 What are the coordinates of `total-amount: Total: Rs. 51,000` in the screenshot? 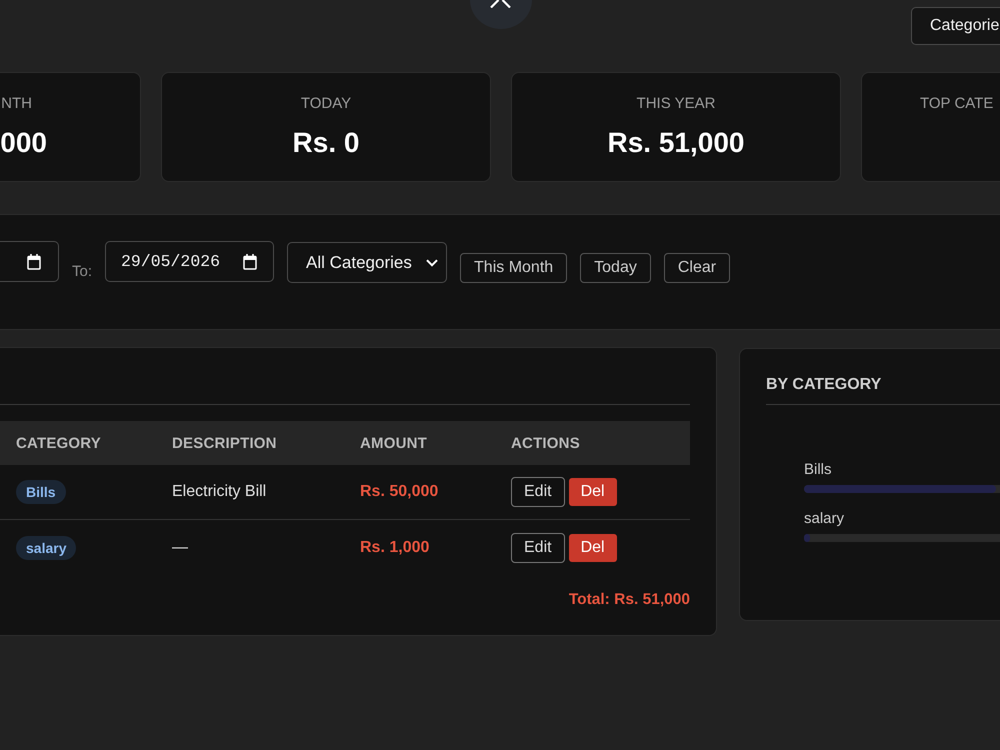 It's located at (629, 600).